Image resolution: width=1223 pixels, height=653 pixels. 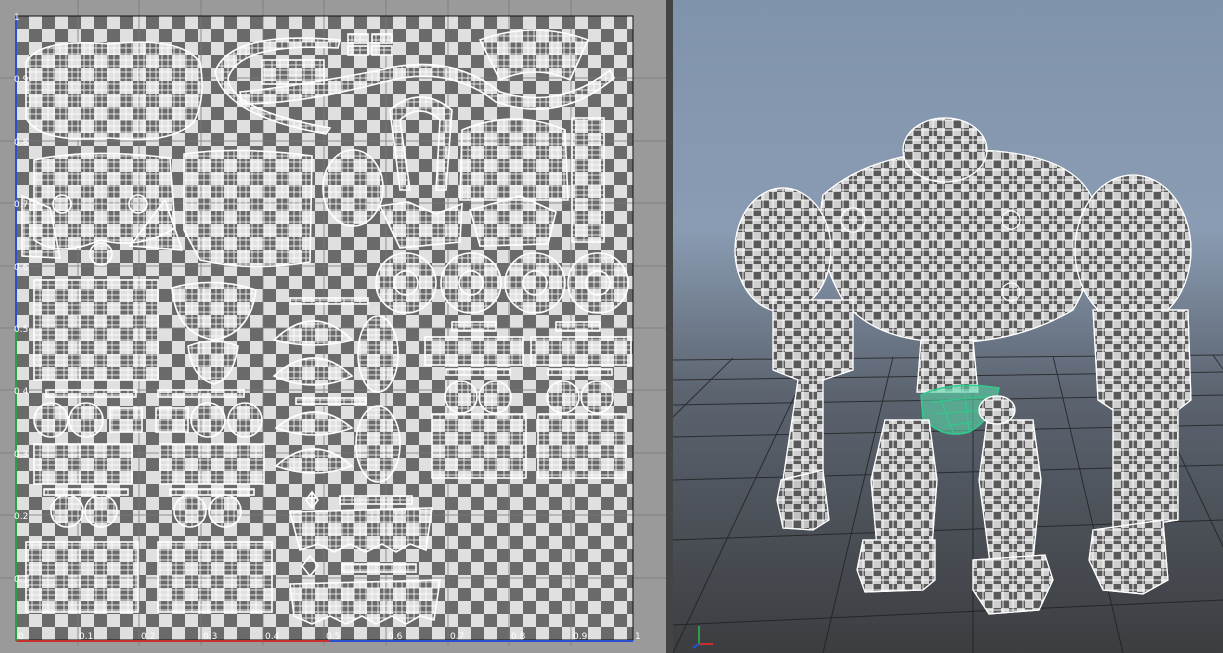 I want to click on uv-shell-head-top, so click(x=114, y=91).